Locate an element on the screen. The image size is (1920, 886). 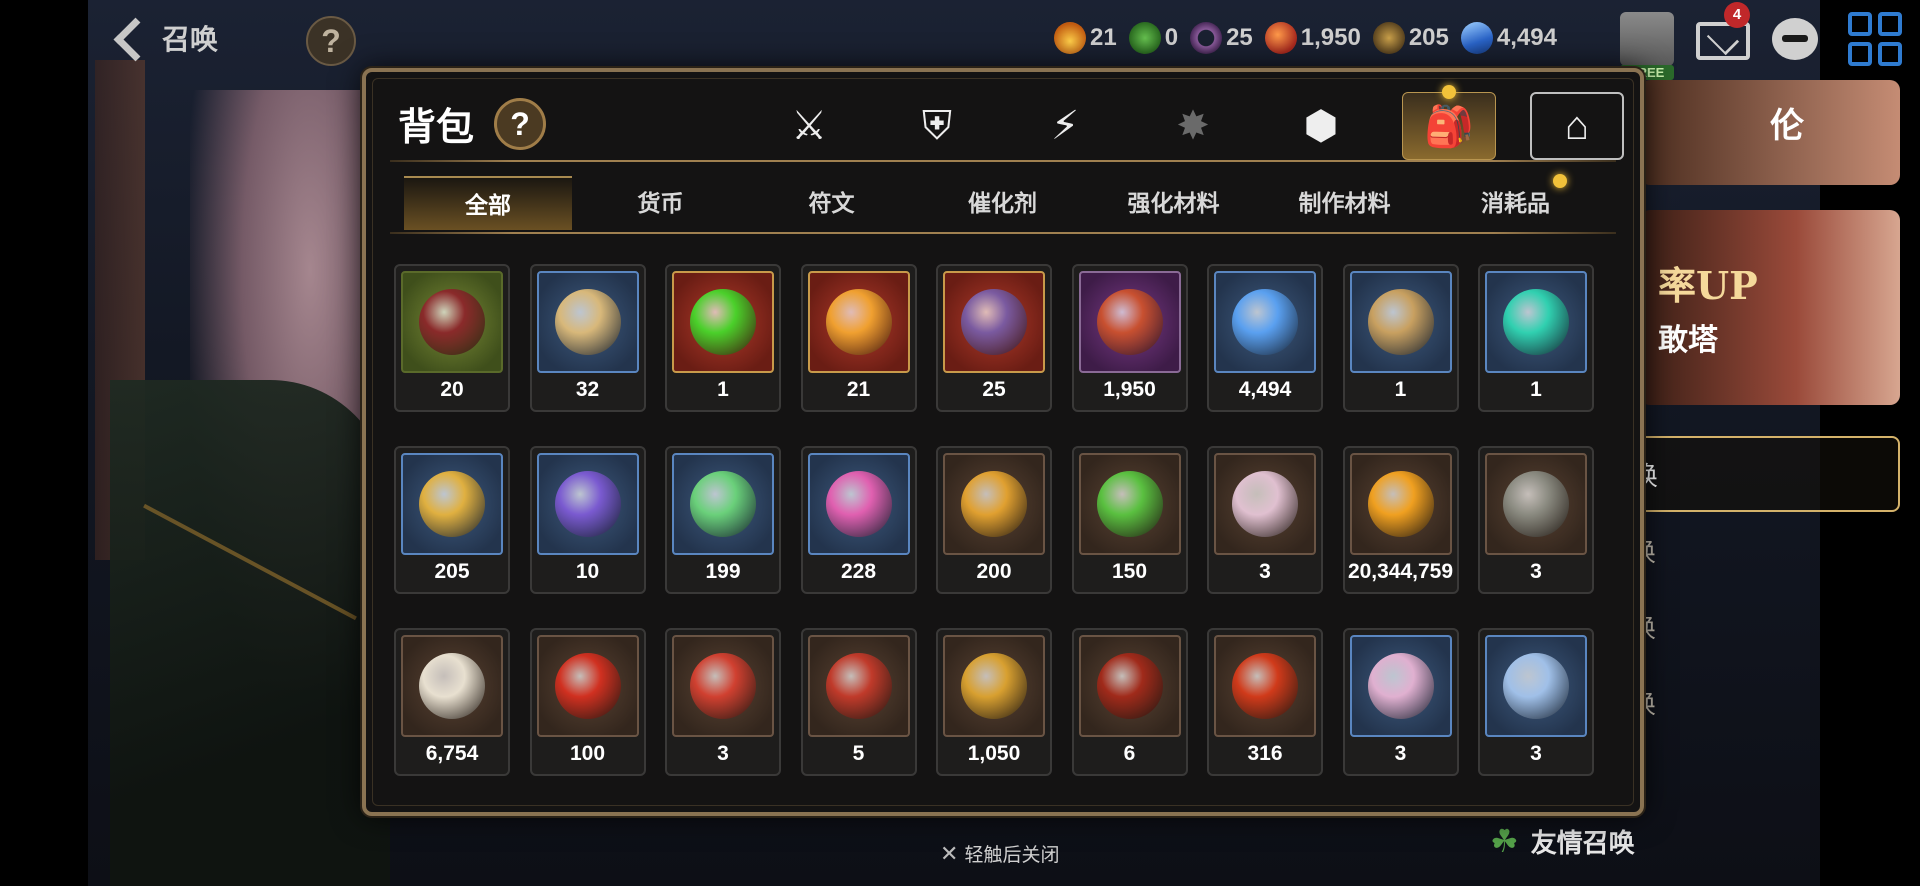
currency-crystal: 4,494 is located at coordinates (1508, 38).